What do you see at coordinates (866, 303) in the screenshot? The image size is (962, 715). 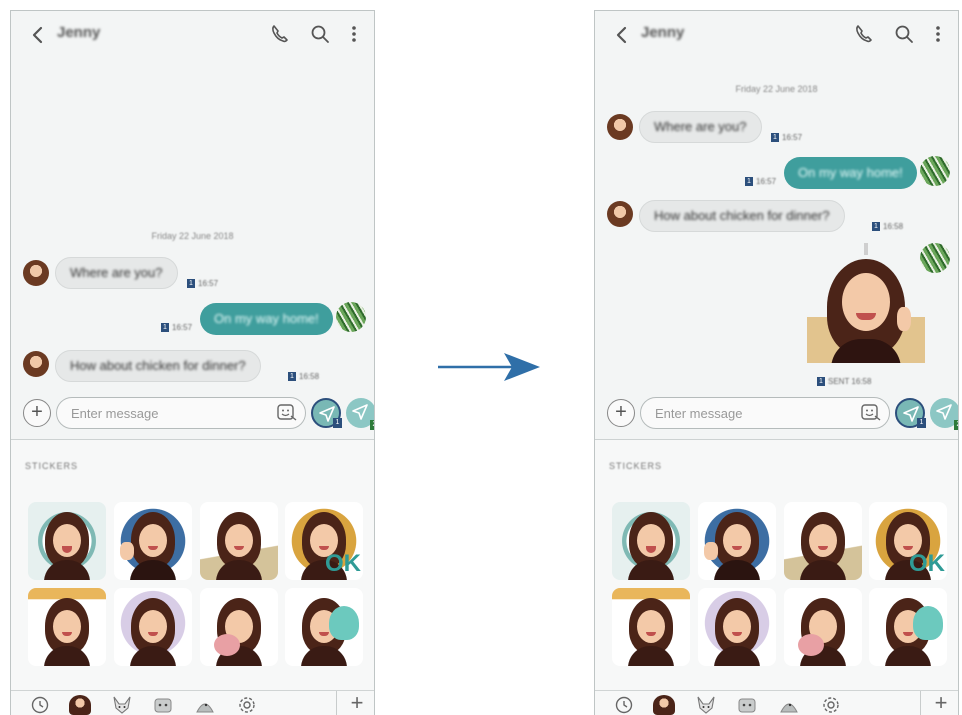 I see `sent-sticker-avatar-thumbs-up` at bounding box center [866, 303].